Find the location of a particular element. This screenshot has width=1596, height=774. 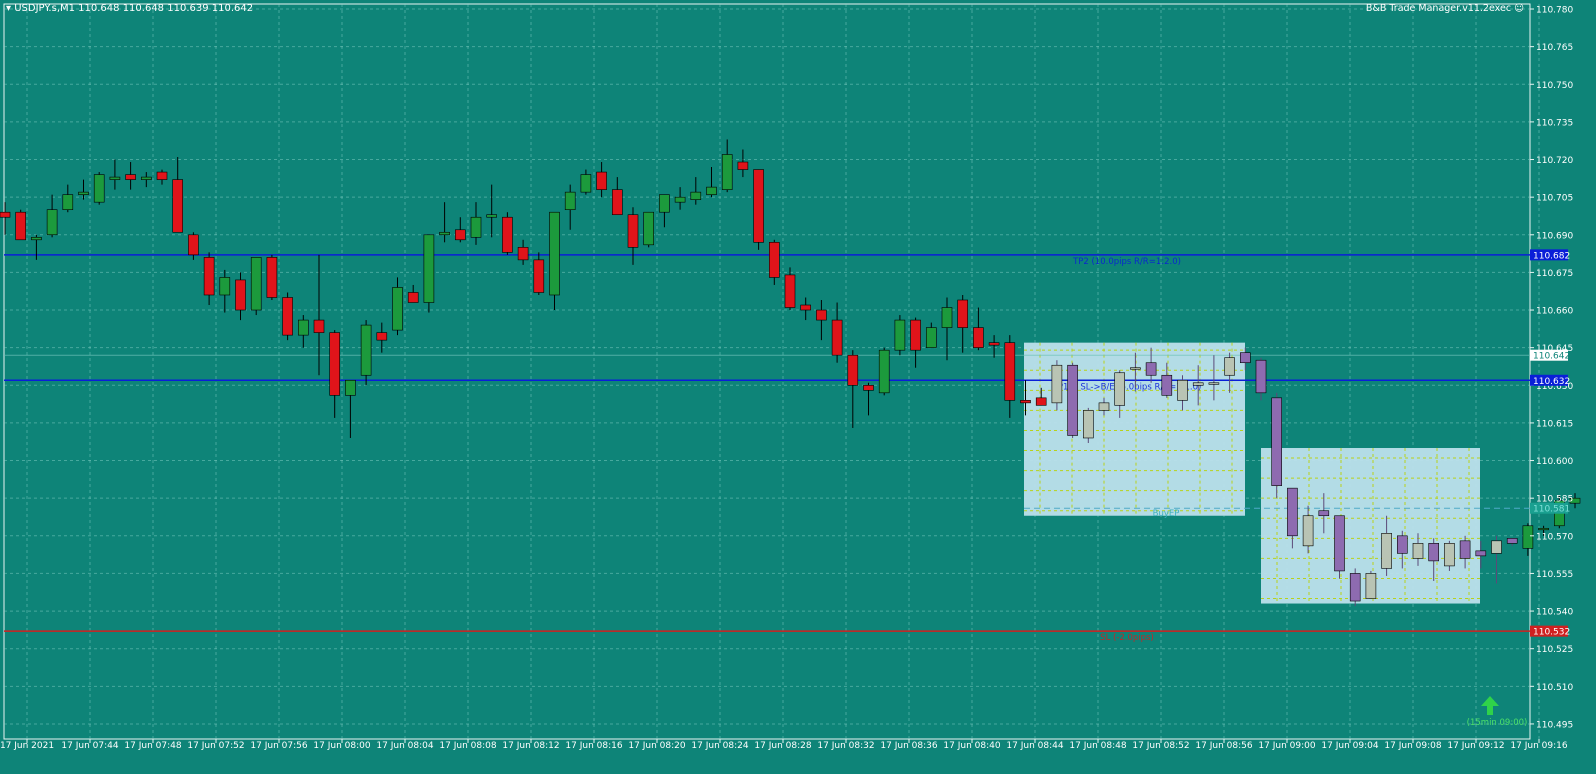

symbol-menu-icon: ▾ is located at coordinates (8, 8).